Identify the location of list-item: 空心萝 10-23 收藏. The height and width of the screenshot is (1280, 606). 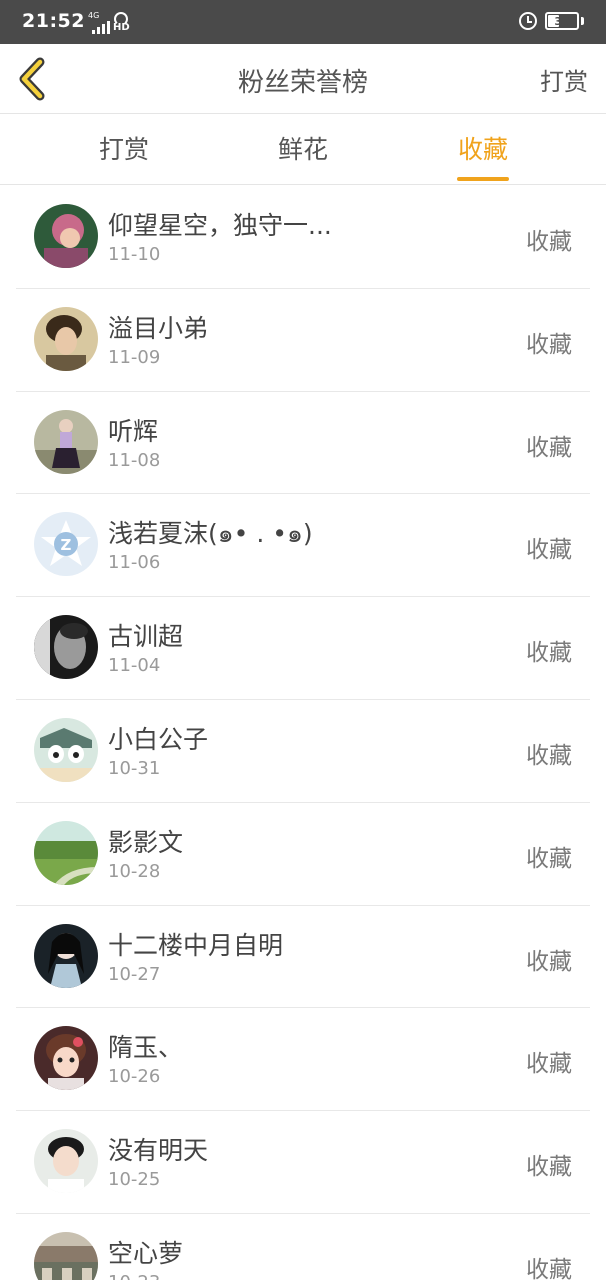
(303, 1247).